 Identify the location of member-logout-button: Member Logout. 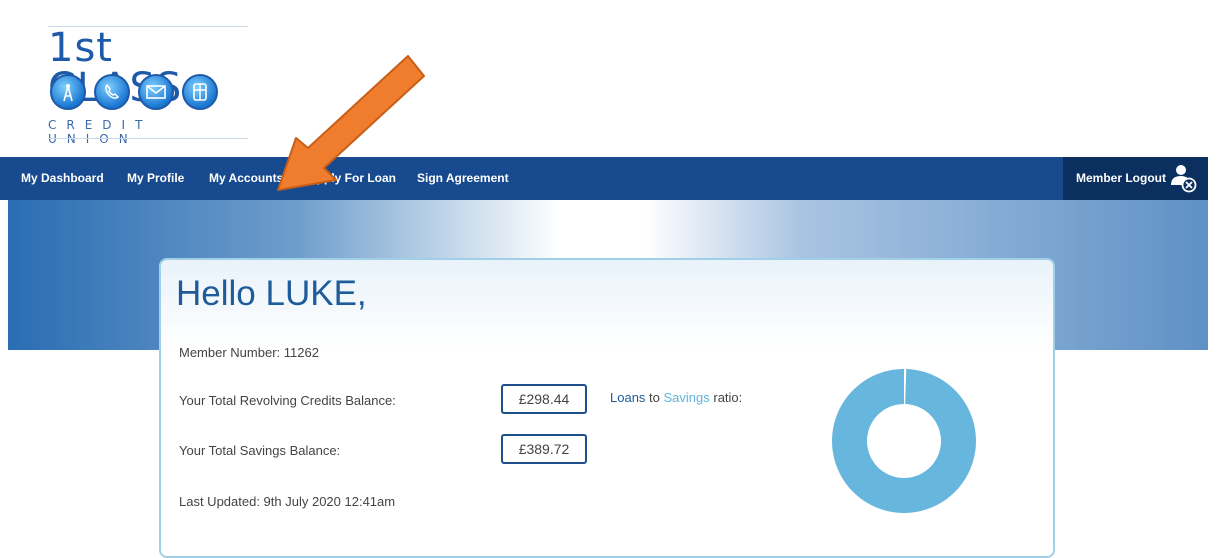
(1135, 178).